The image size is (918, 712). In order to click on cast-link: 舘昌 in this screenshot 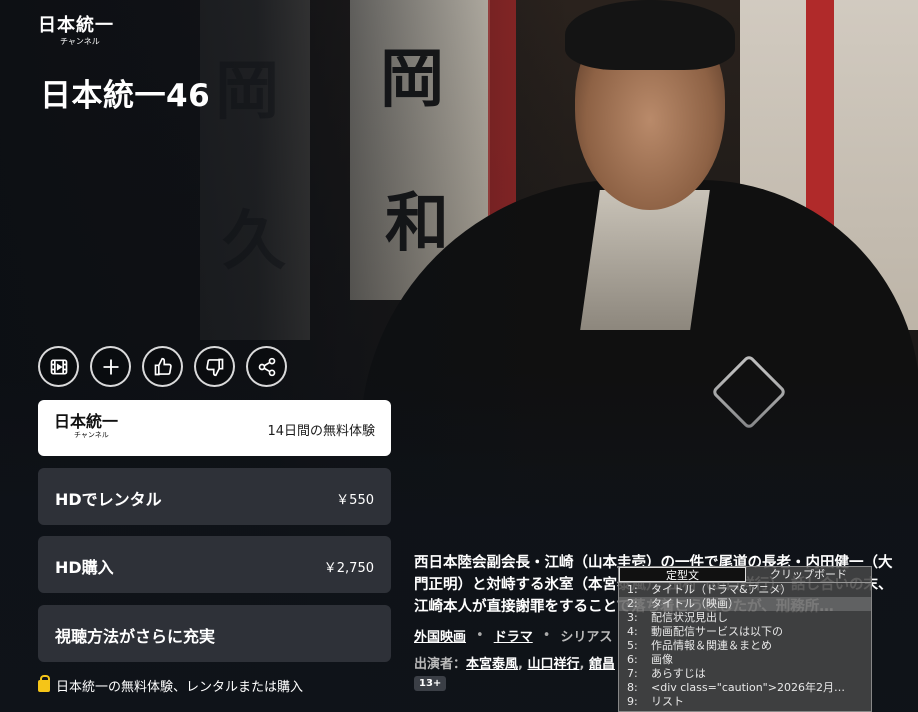, I will do `click(602, 664)`.